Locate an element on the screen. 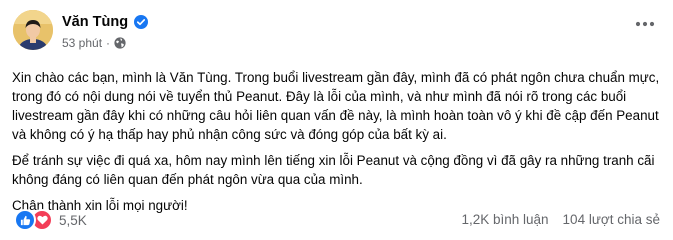 The width and height of the screenshot is (673, 240). verified-badge-icon is located at coordinates (141, 22).